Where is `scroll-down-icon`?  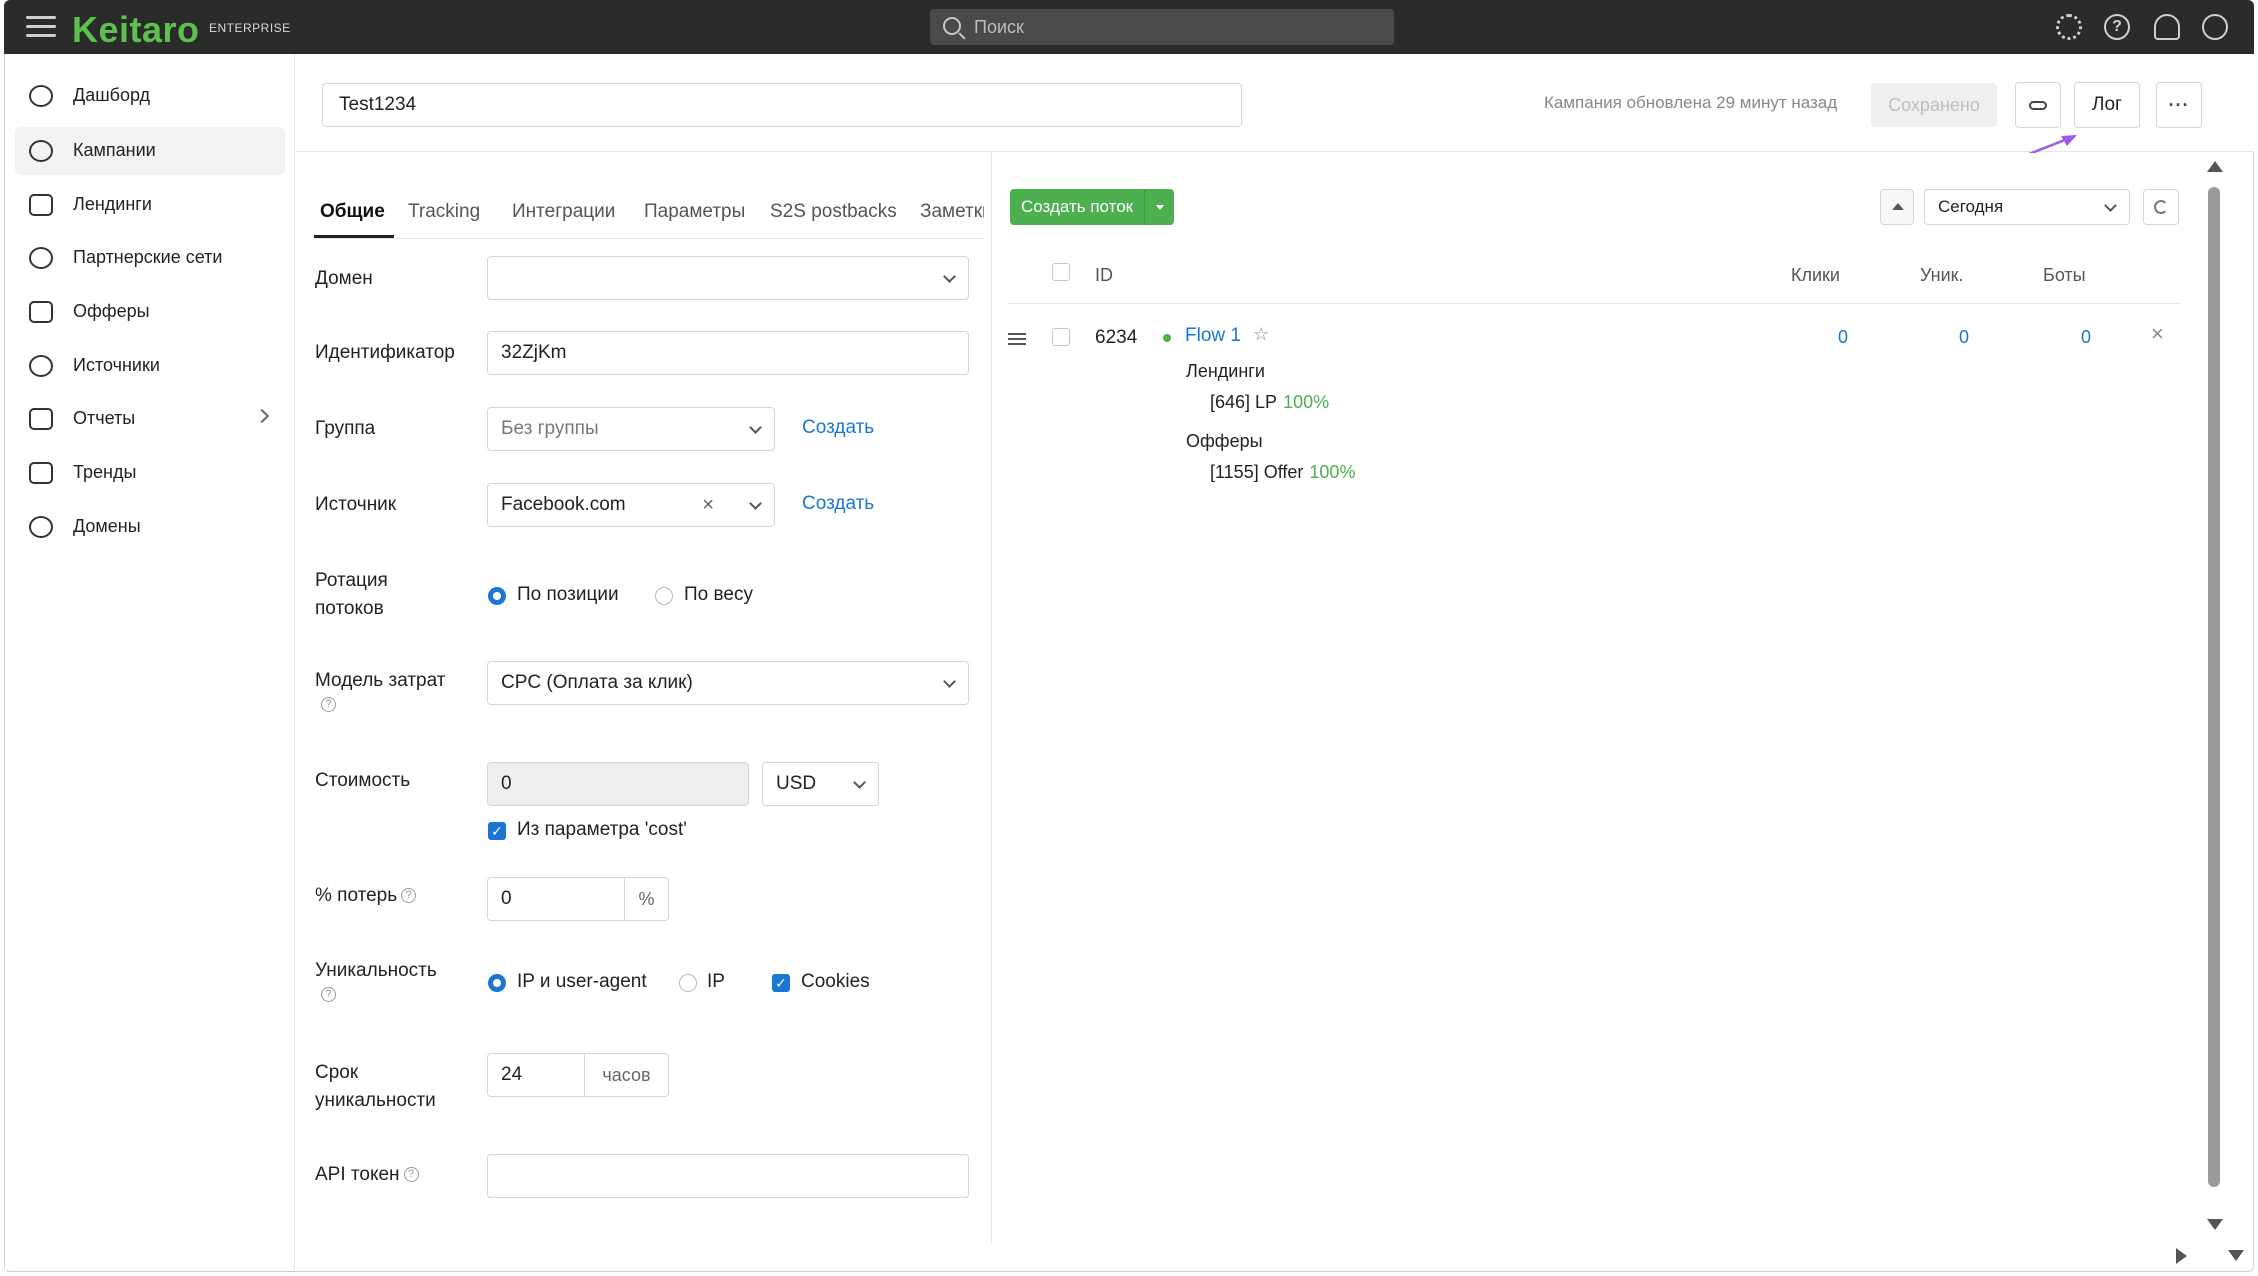 scroll-down-icon is located at coordinates (2215, 1224).